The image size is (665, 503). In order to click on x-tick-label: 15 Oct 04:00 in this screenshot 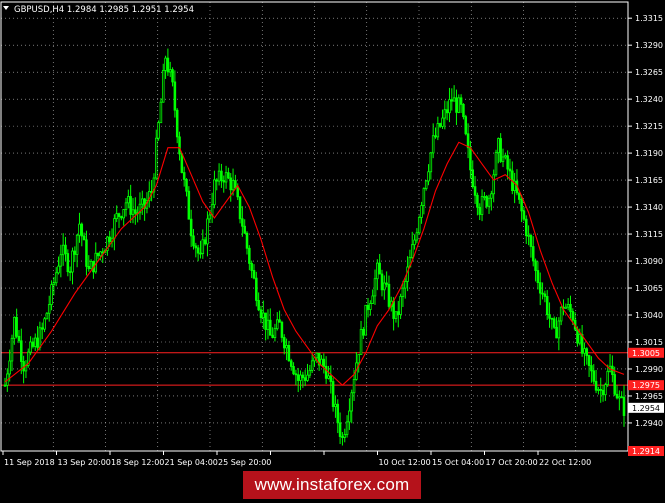, I will do `click(458, 462)`.